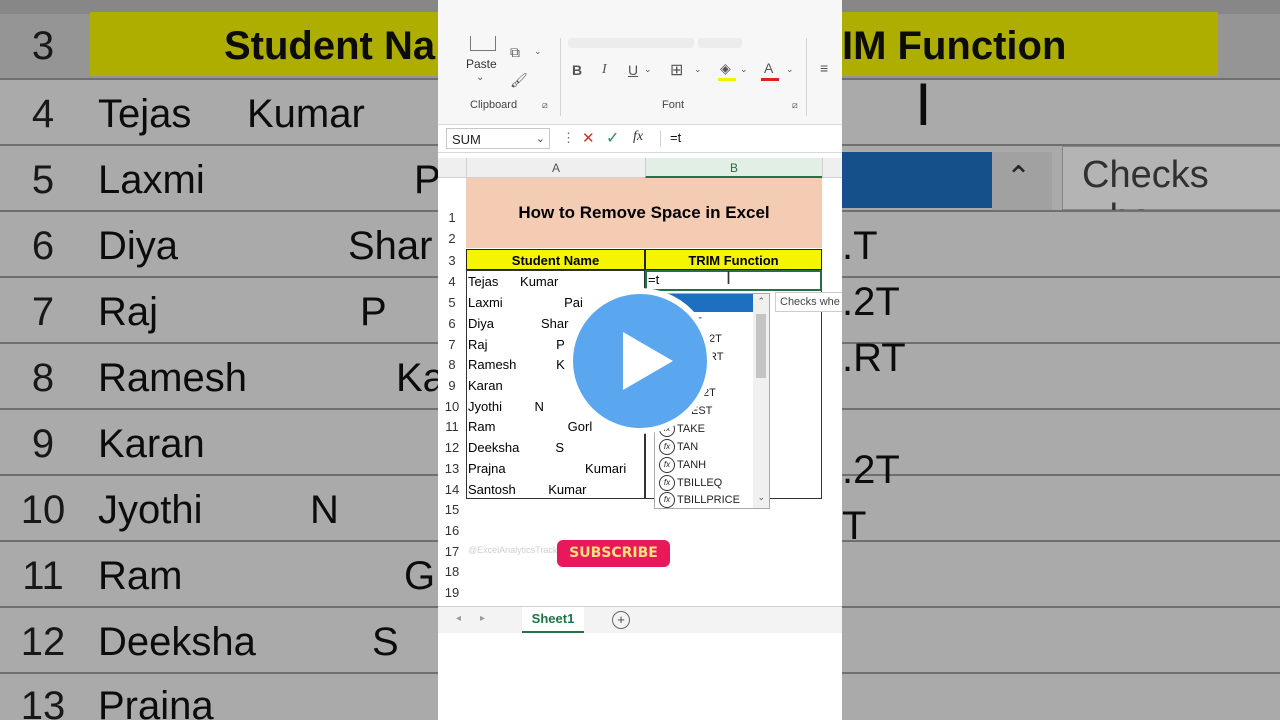 Image resolution: width=1280 pixels, height=720 pixels. I want to click on font-color-dropdown-icon: ⌄, so click(790, 69).